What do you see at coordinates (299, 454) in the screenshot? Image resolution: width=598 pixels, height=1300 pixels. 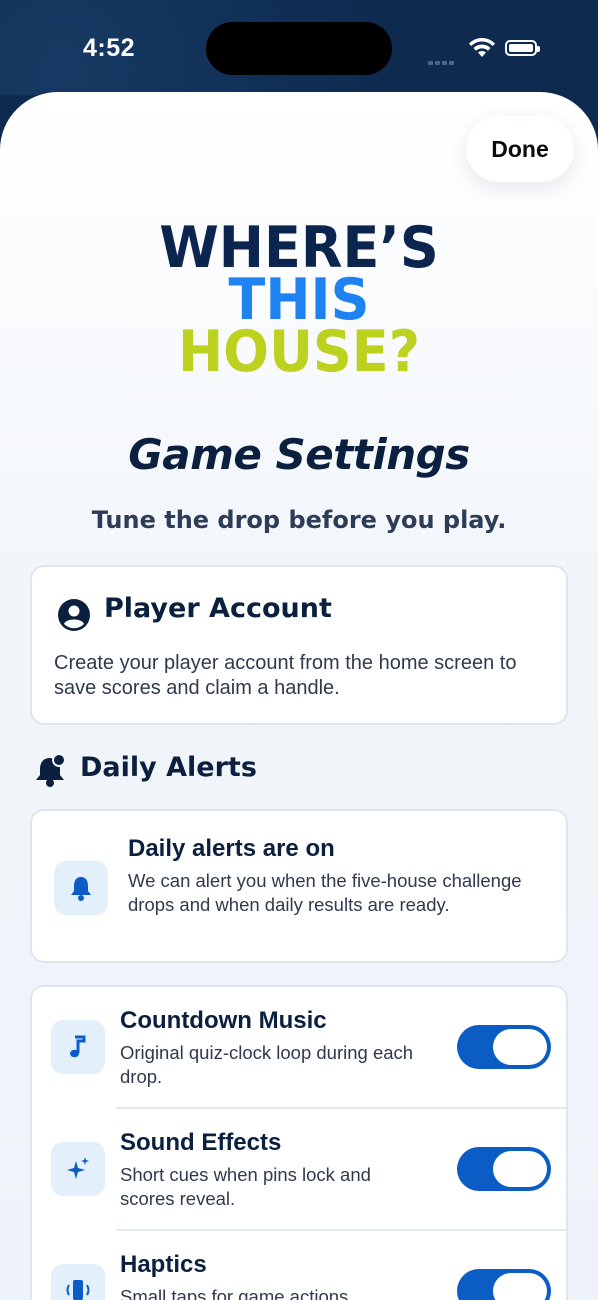 I see `page-title: Game Settings` at bounding box center [299, 454].